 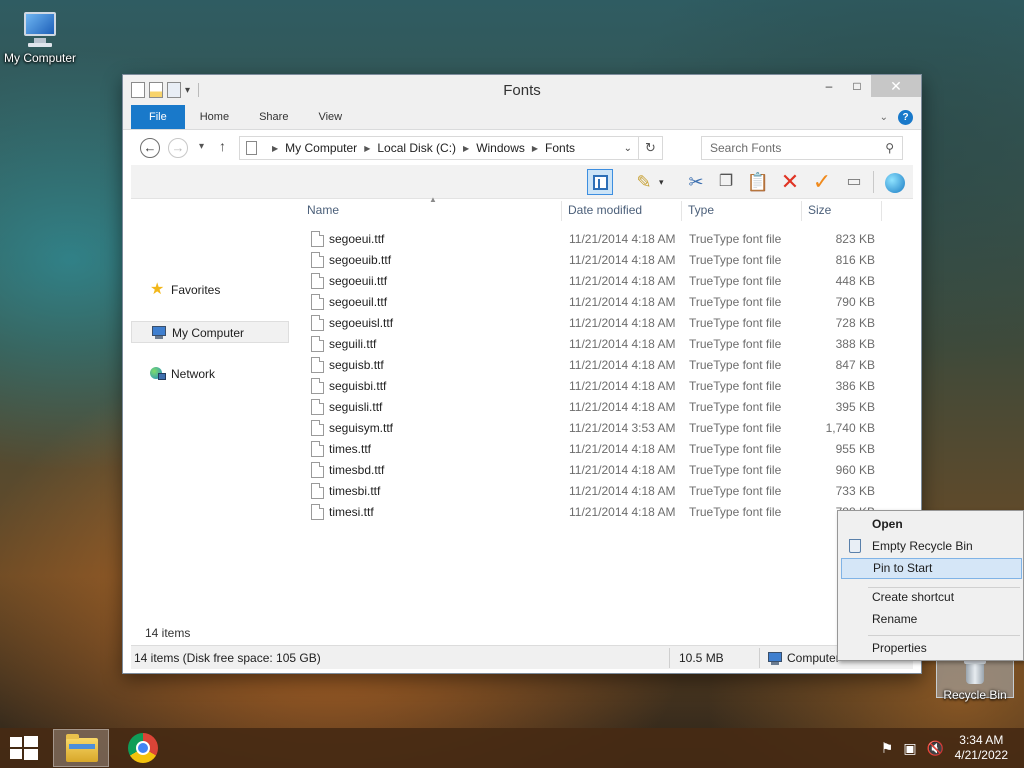 I want to click on status-location: Computer, so click(x=813, y=658).